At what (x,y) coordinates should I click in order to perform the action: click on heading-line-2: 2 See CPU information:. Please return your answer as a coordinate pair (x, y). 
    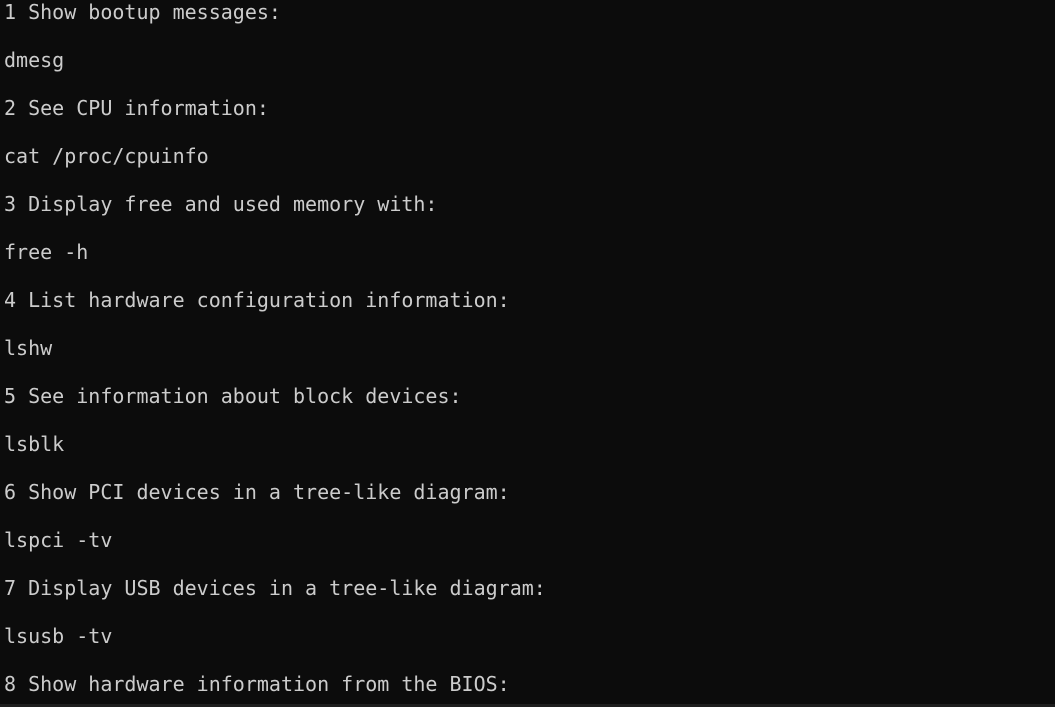
    Looking at the image, I should click on (136, 108).